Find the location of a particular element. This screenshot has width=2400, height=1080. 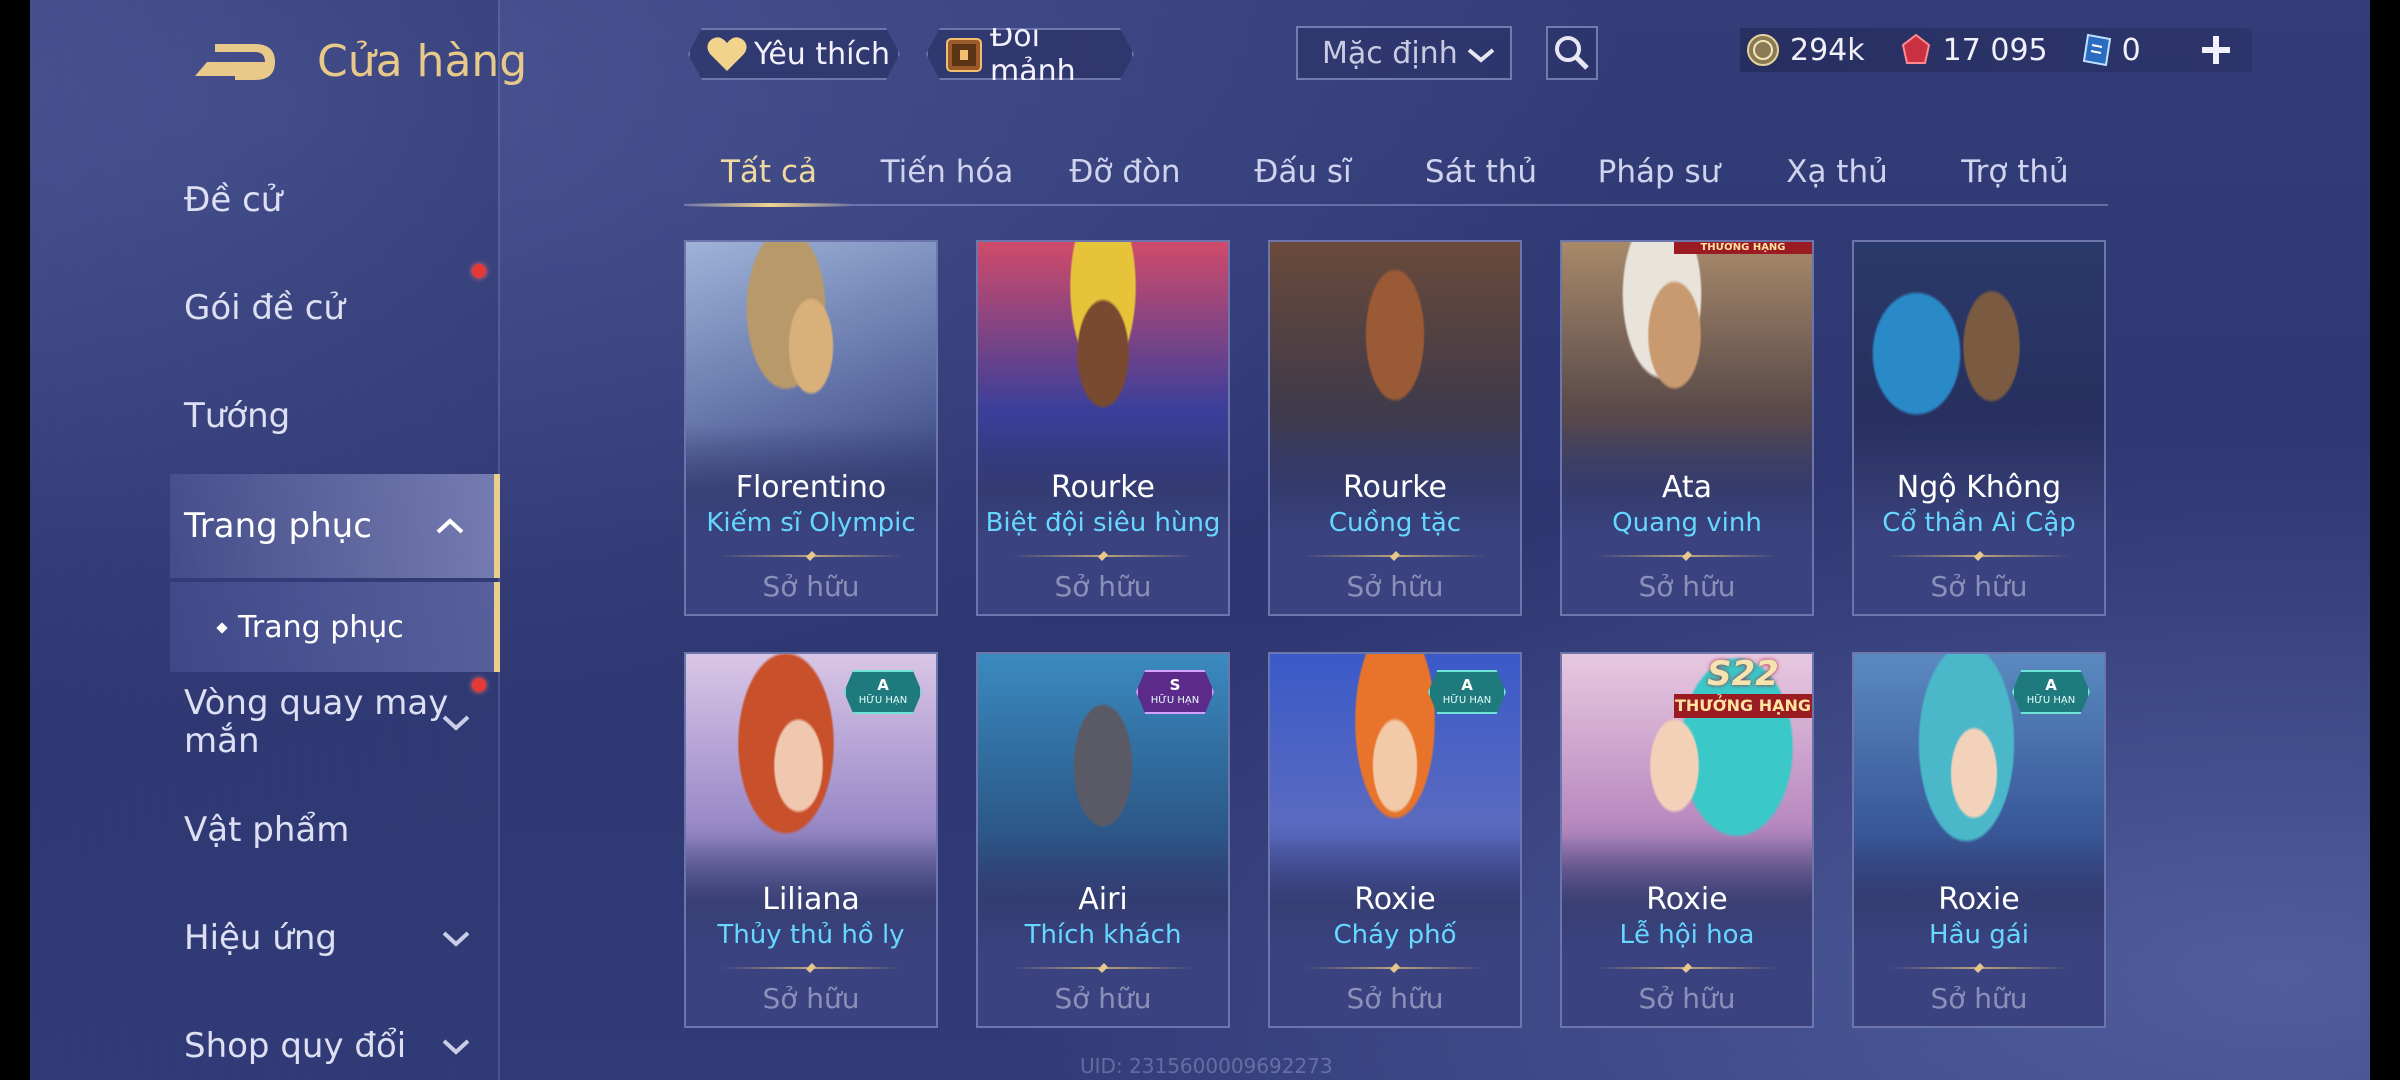

tab-label: Trợ thủ is located at coordinates (2015, 172).